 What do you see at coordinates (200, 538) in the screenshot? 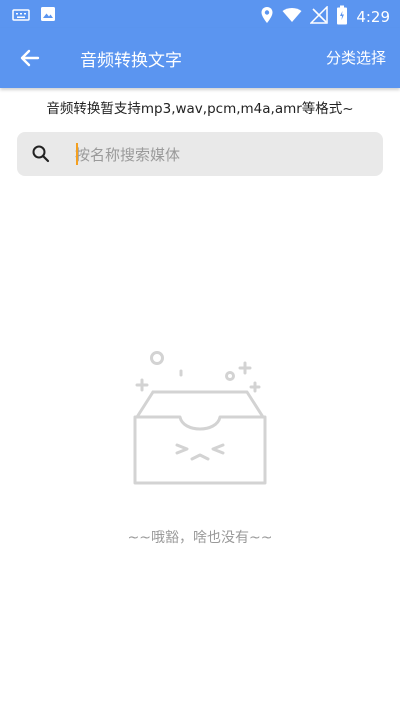
I see `empty-state-message: ~~哦豁，啥也没有~~` at bounding box center [200, 538].